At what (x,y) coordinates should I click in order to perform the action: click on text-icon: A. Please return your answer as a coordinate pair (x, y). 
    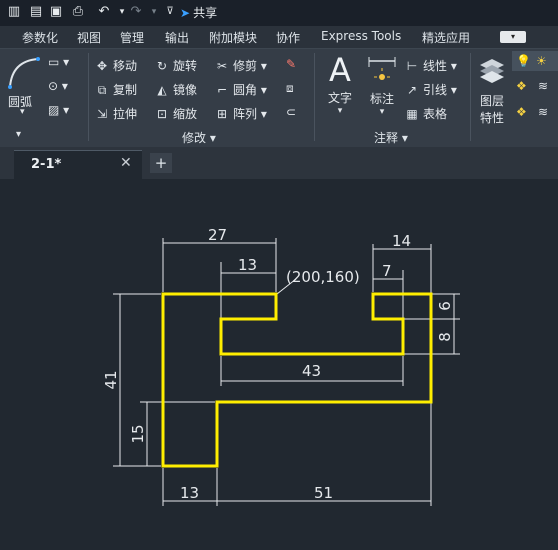
    Looking at the image, I should click on (340, 70).